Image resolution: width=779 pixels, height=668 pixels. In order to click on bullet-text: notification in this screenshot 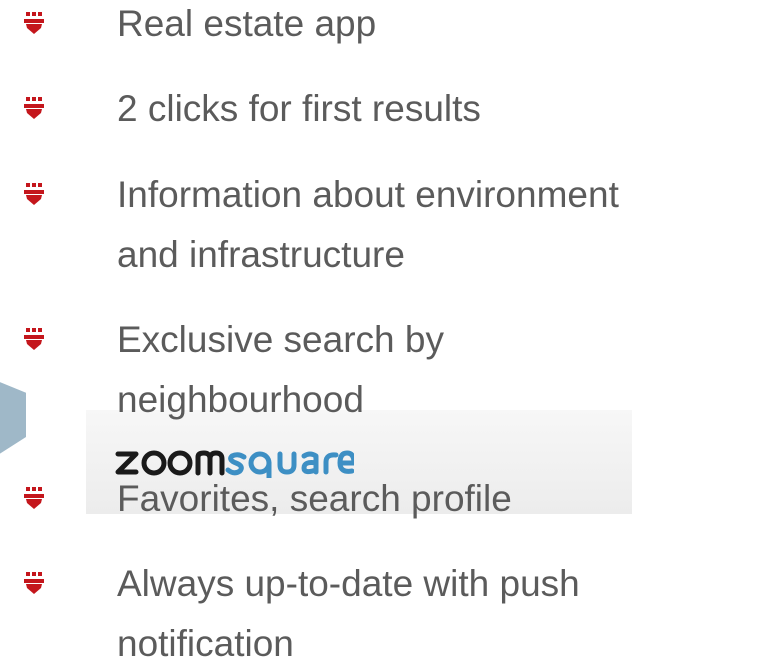, I will do `click(205, 643)`.